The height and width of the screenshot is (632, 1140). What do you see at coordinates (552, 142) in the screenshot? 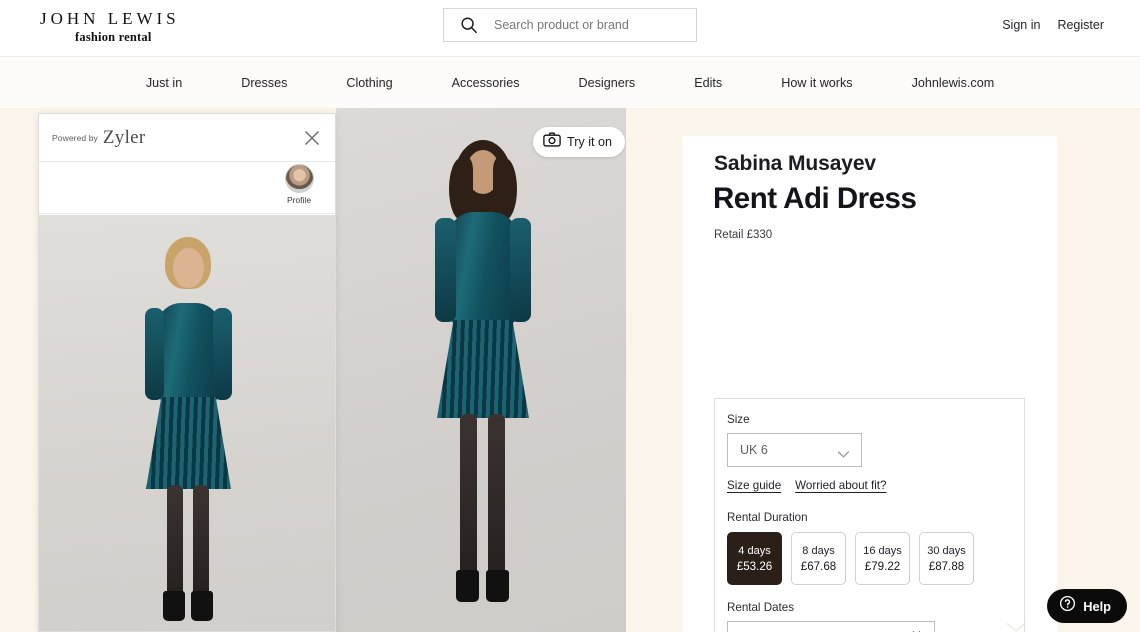
I see `camera-icon` at bounding box center [552, 142].